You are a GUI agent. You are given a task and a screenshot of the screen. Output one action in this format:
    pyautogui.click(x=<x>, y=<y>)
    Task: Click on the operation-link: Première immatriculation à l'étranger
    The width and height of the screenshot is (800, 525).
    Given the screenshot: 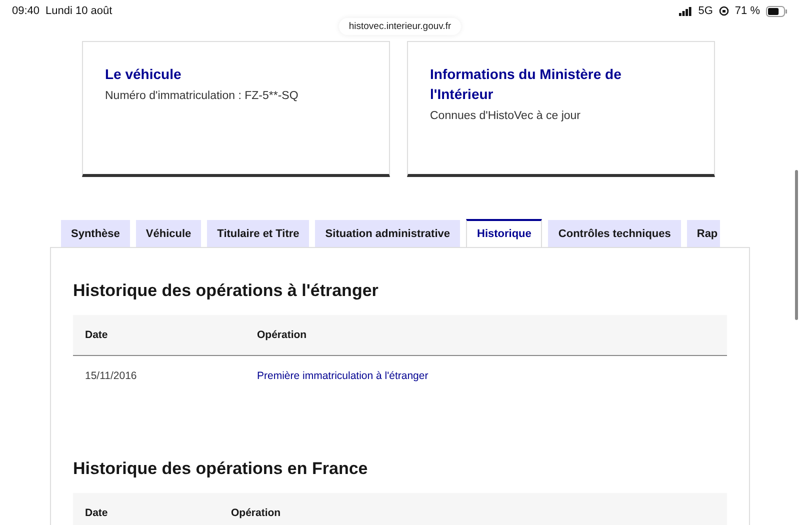 What is the action you would take?
    pyautogui.click(x=342, y=376)
    